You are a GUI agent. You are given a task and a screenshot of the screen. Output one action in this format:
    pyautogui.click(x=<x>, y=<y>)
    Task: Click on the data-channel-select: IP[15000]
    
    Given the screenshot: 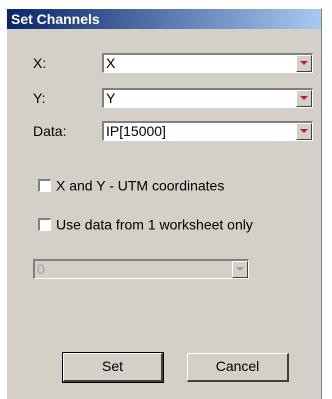 What is the action you would take?
    pyautogui.click(x=207, y=131)
    